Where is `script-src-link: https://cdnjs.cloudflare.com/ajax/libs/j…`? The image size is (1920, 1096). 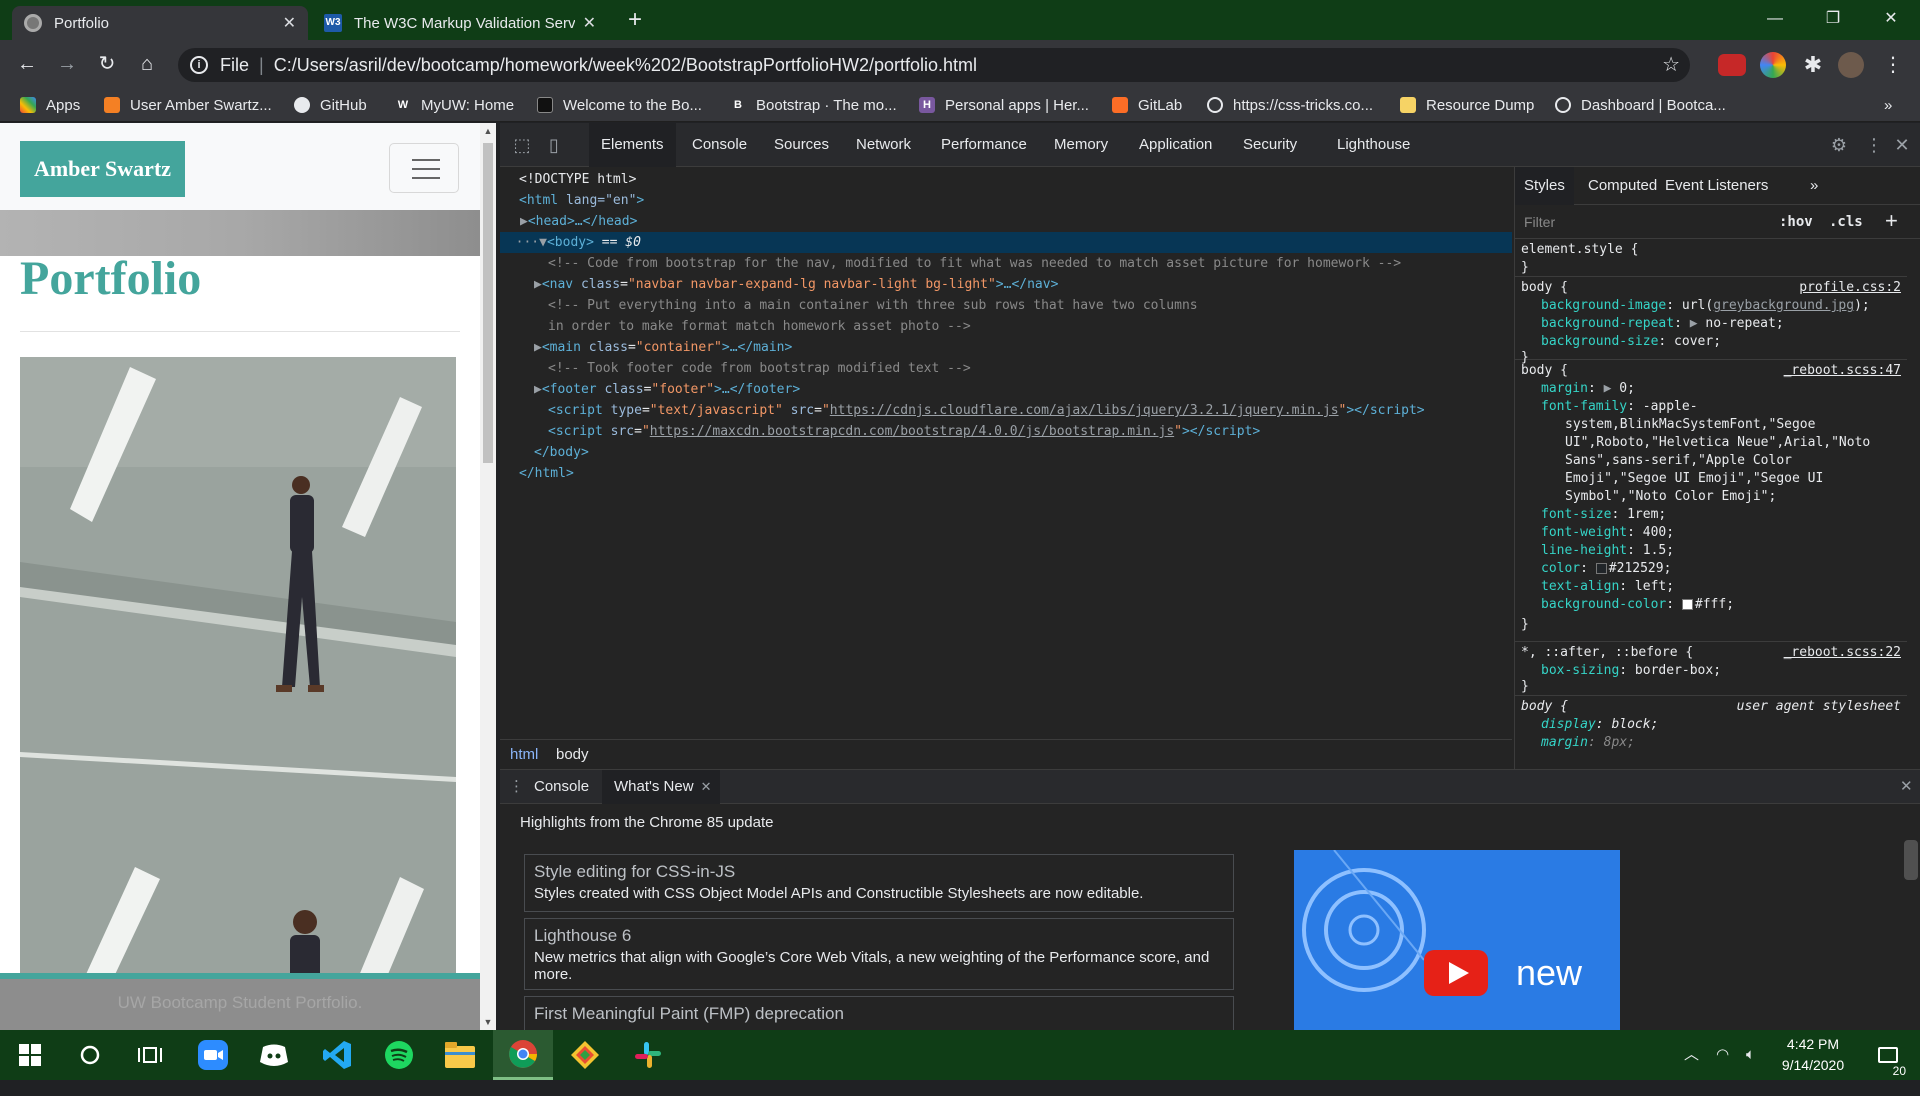 script-src-link: https://cdnjs.cloudflare.com/ajax/libs/j… is located at coordinates (1084, 410).